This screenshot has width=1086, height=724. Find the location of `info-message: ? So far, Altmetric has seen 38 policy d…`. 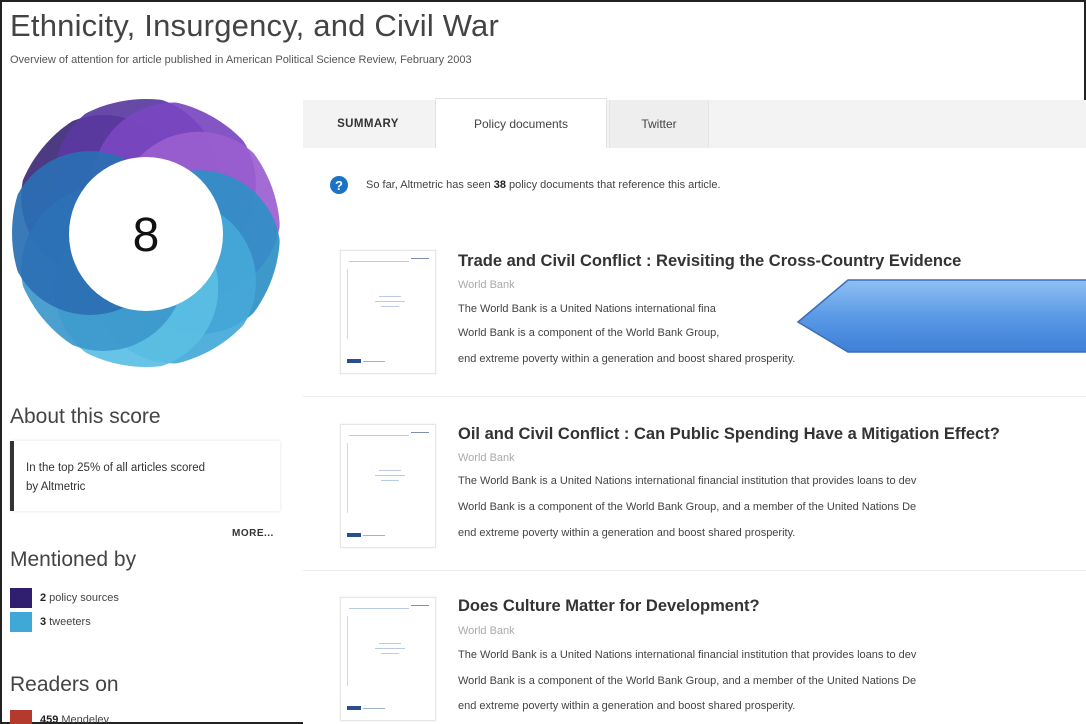

info-message: ? So far, Altmetric has seen 38 policy d… is located at coordinates (525, 185).